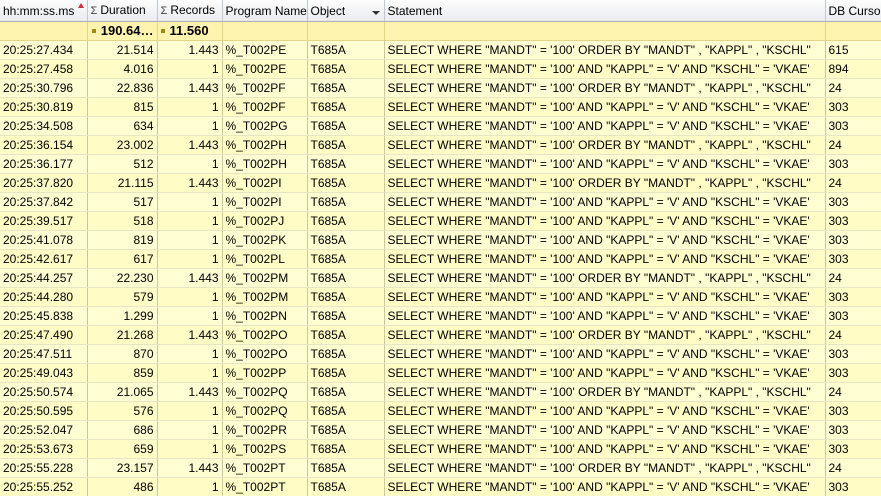 The height and width of the screenshot is (496, 881). Describe the element at coordinates (44, 316) in the screenshot. I see `cell-time: 20:25:45.838` at that location.